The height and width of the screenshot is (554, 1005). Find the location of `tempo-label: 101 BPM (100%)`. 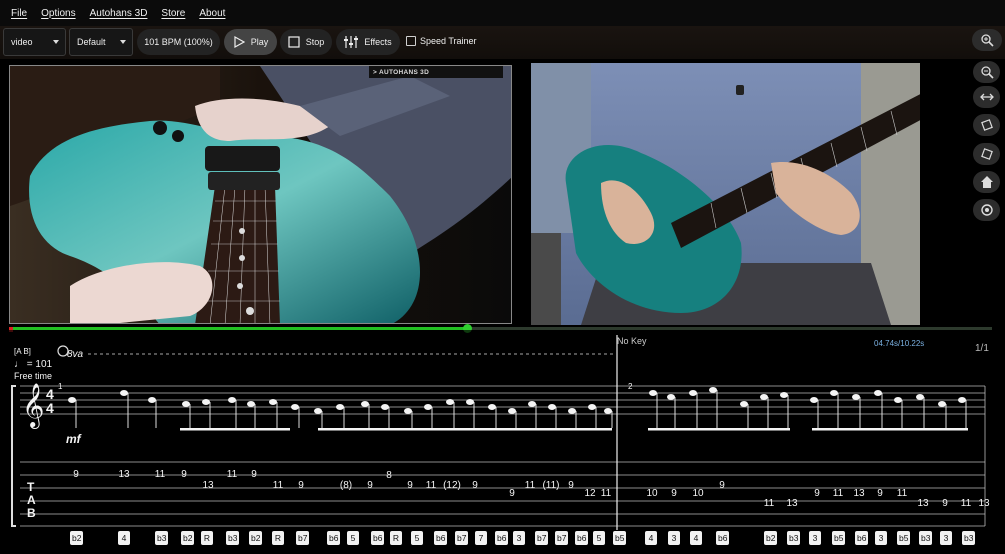

tempo-label: 101 BPM (100%) is located at coordinates (178, 42).